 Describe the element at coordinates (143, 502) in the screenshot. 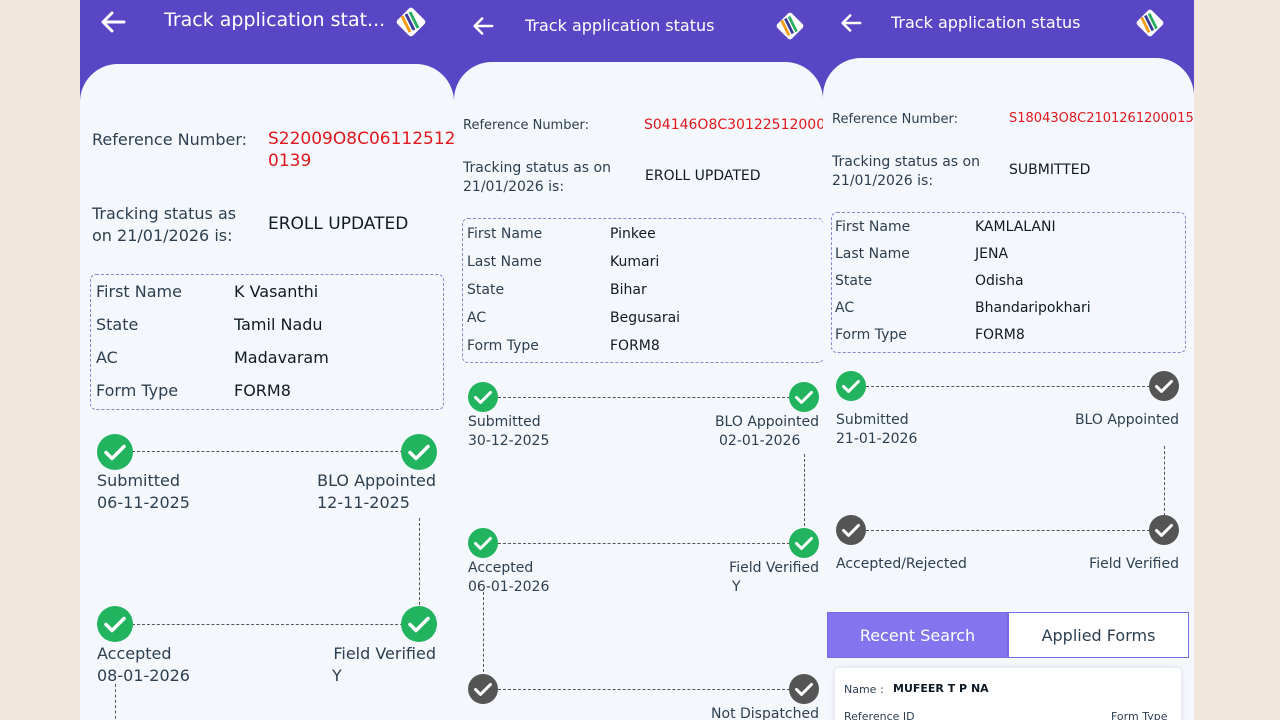

I see `step-date: 06-11-2025` at that location.